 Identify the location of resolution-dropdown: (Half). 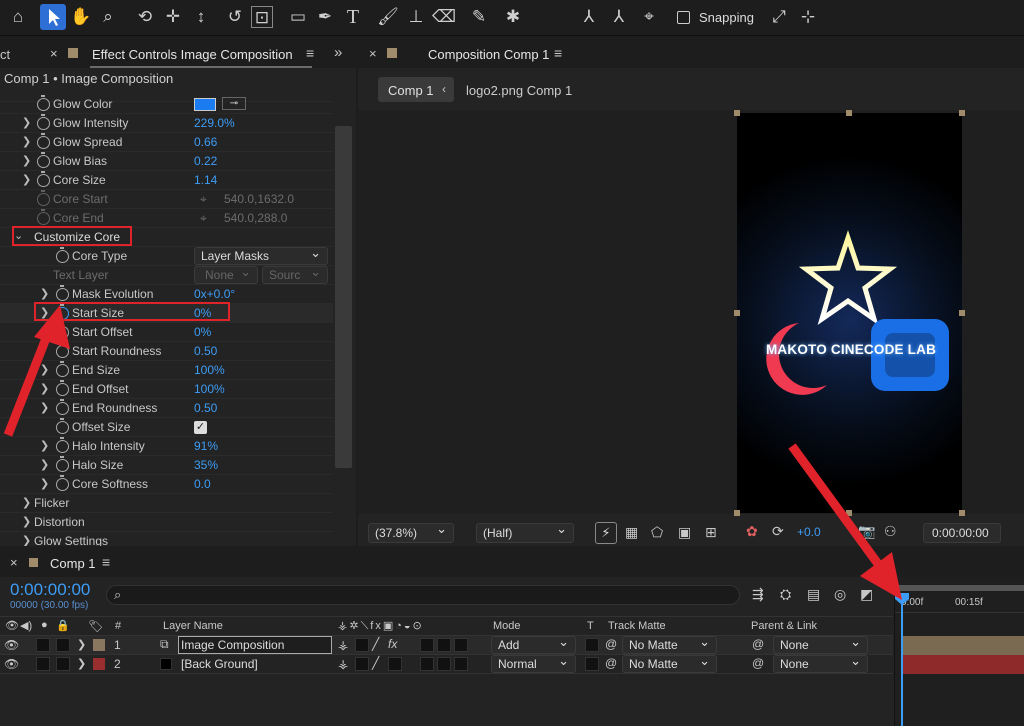
(525, 532).